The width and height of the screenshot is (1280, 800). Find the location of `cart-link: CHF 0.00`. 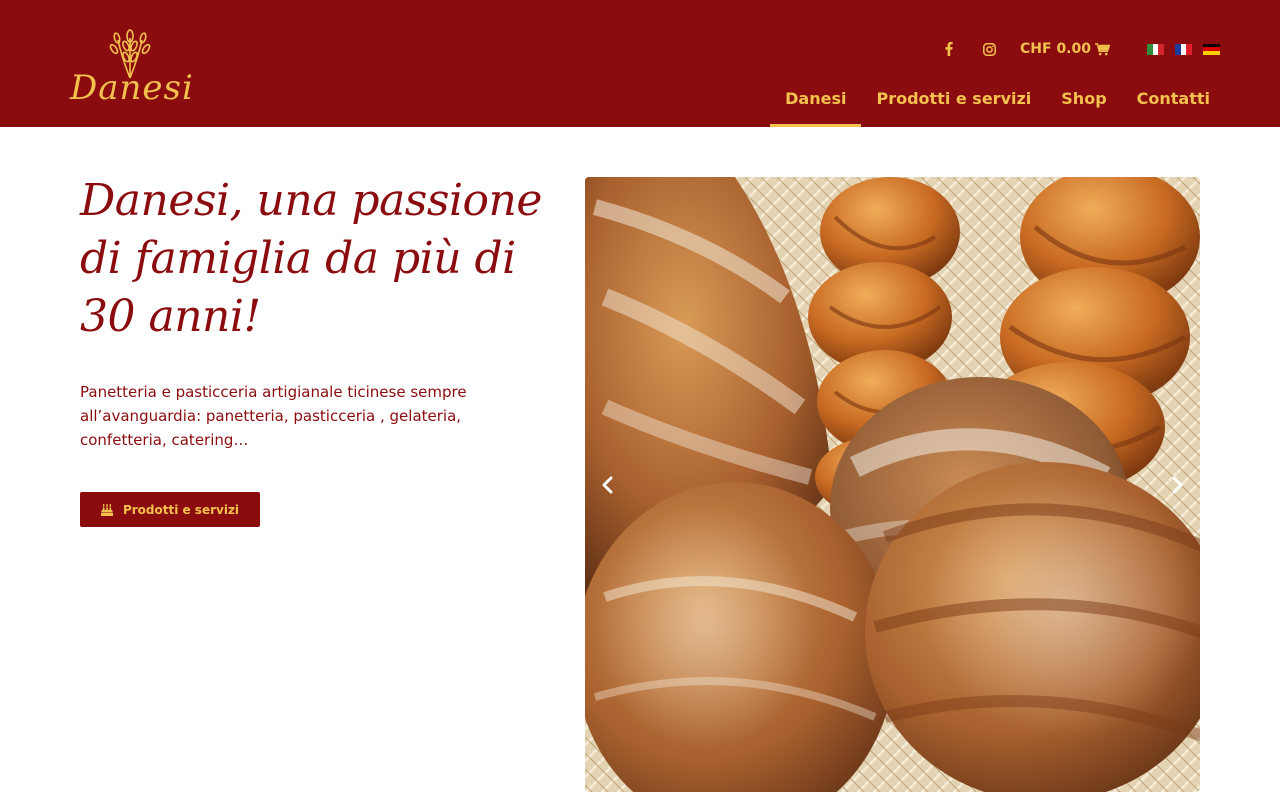

cart-link: CHF 0.00 is located at coordinates (1065, 49).